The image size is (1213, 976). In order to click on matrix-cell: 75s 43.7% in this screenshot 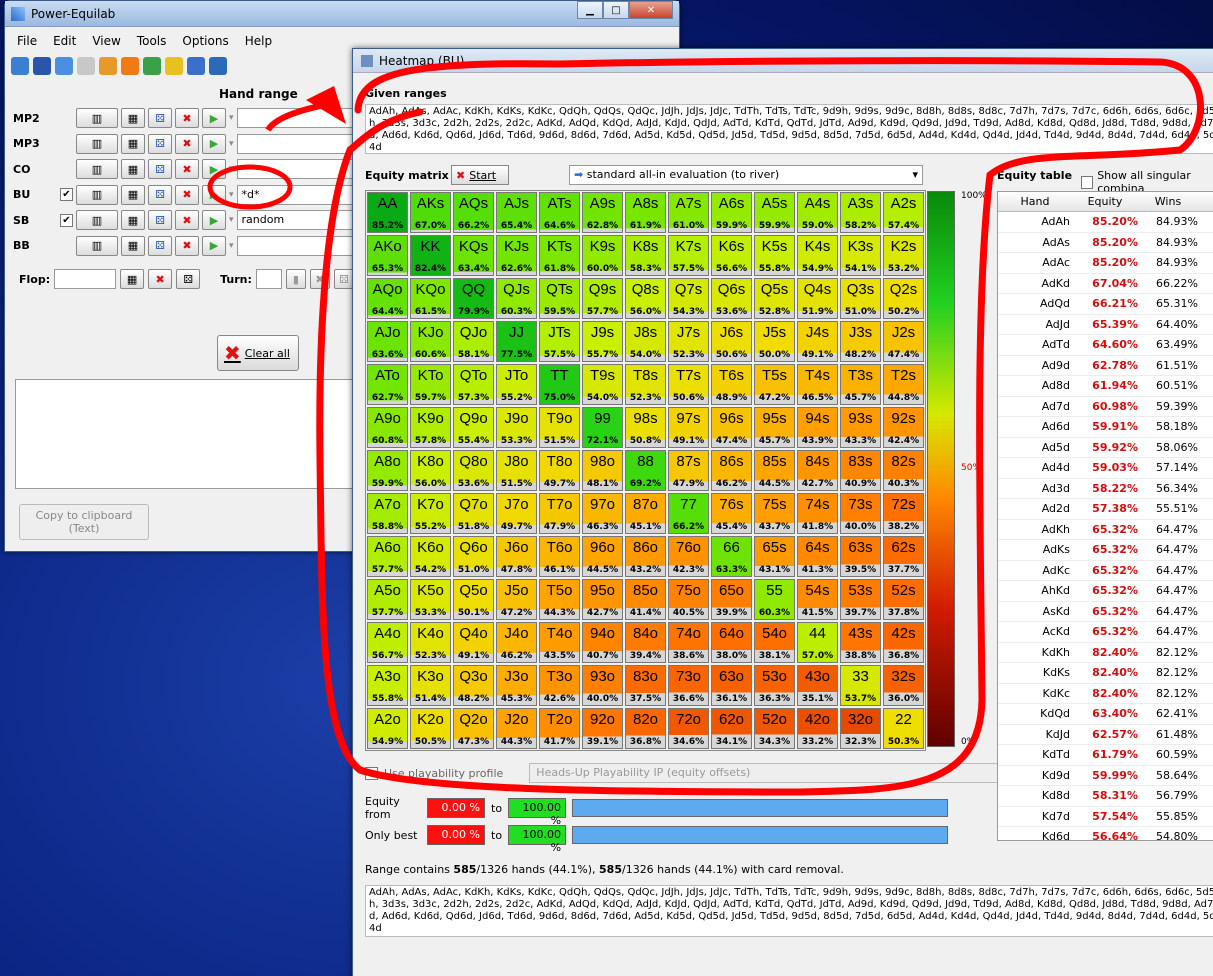, I will do `click(774, 513)`.